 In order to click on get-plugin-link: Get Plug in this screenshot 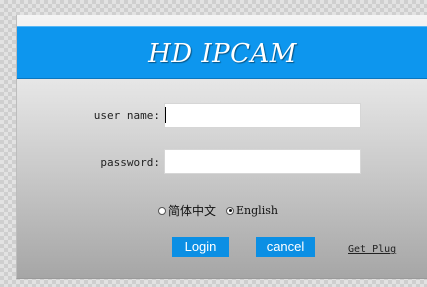, I will do `click(372, 249)`.